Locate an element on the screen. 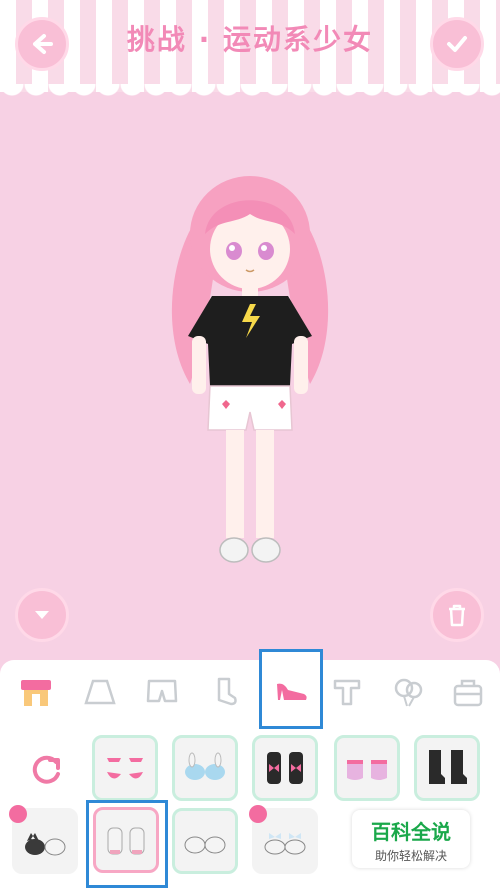 The image size is (500, 888). collapse-button is located at coordinates (42, 615).